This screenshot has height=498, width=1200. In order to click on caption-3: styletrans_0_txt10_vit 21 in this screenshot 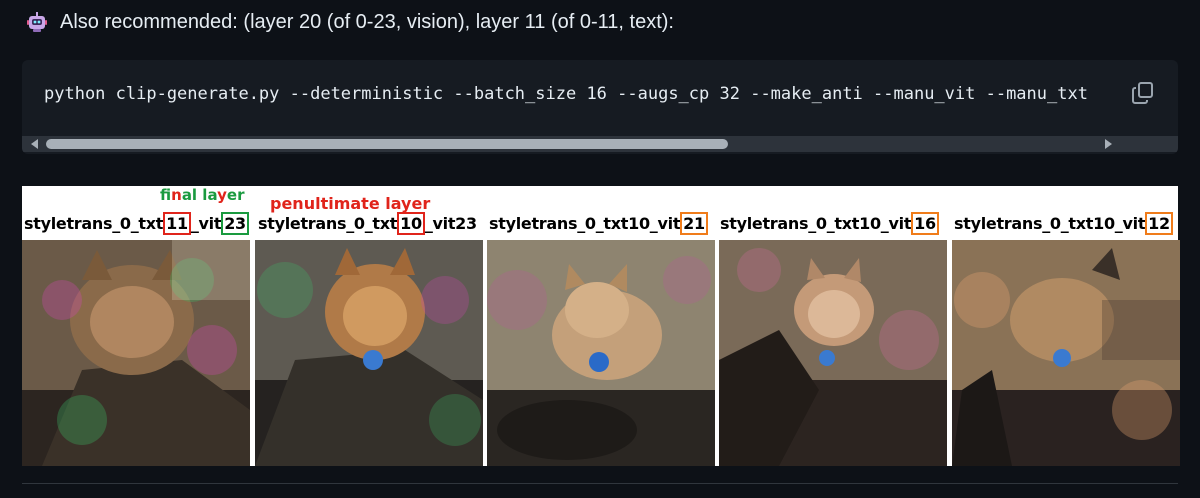, I will do `click(598, 223)`.